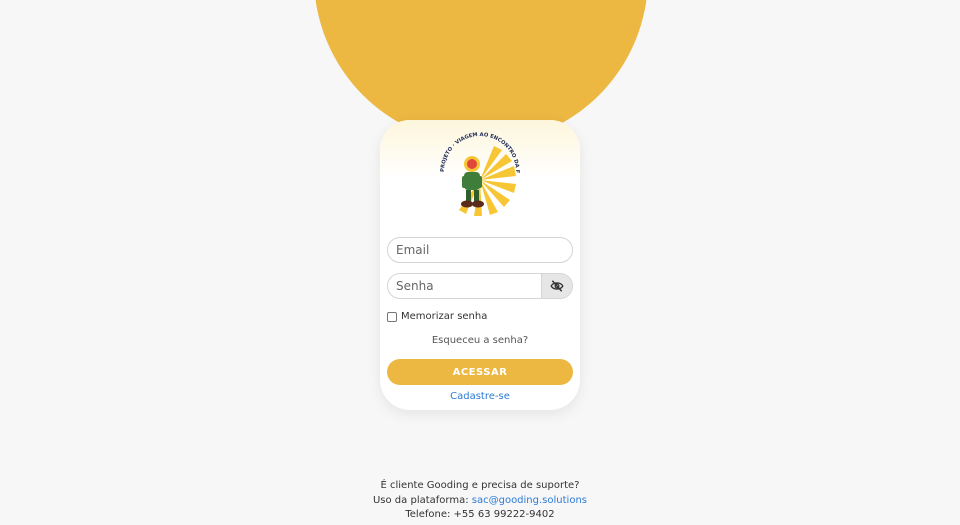  I want to click on eye-off-icon, so click(557, 286).